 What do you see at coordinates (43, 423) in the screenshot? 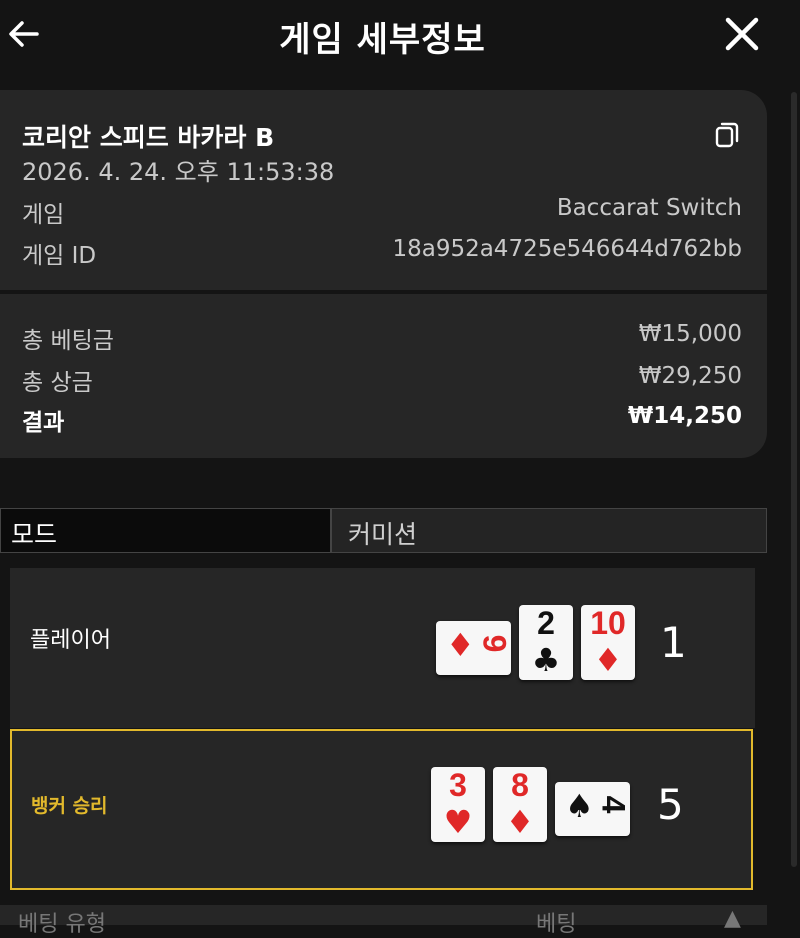
I see `result-label: 결과` at bounding box center [43, 423].